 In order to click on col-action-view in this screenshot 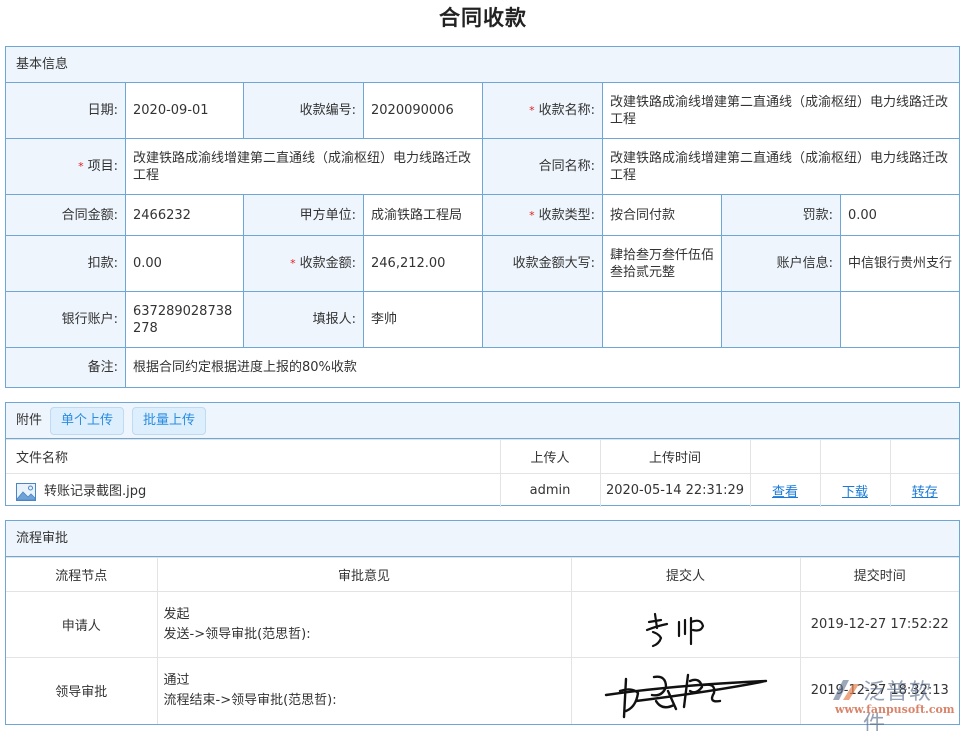, I will do `click(785, 456)`.